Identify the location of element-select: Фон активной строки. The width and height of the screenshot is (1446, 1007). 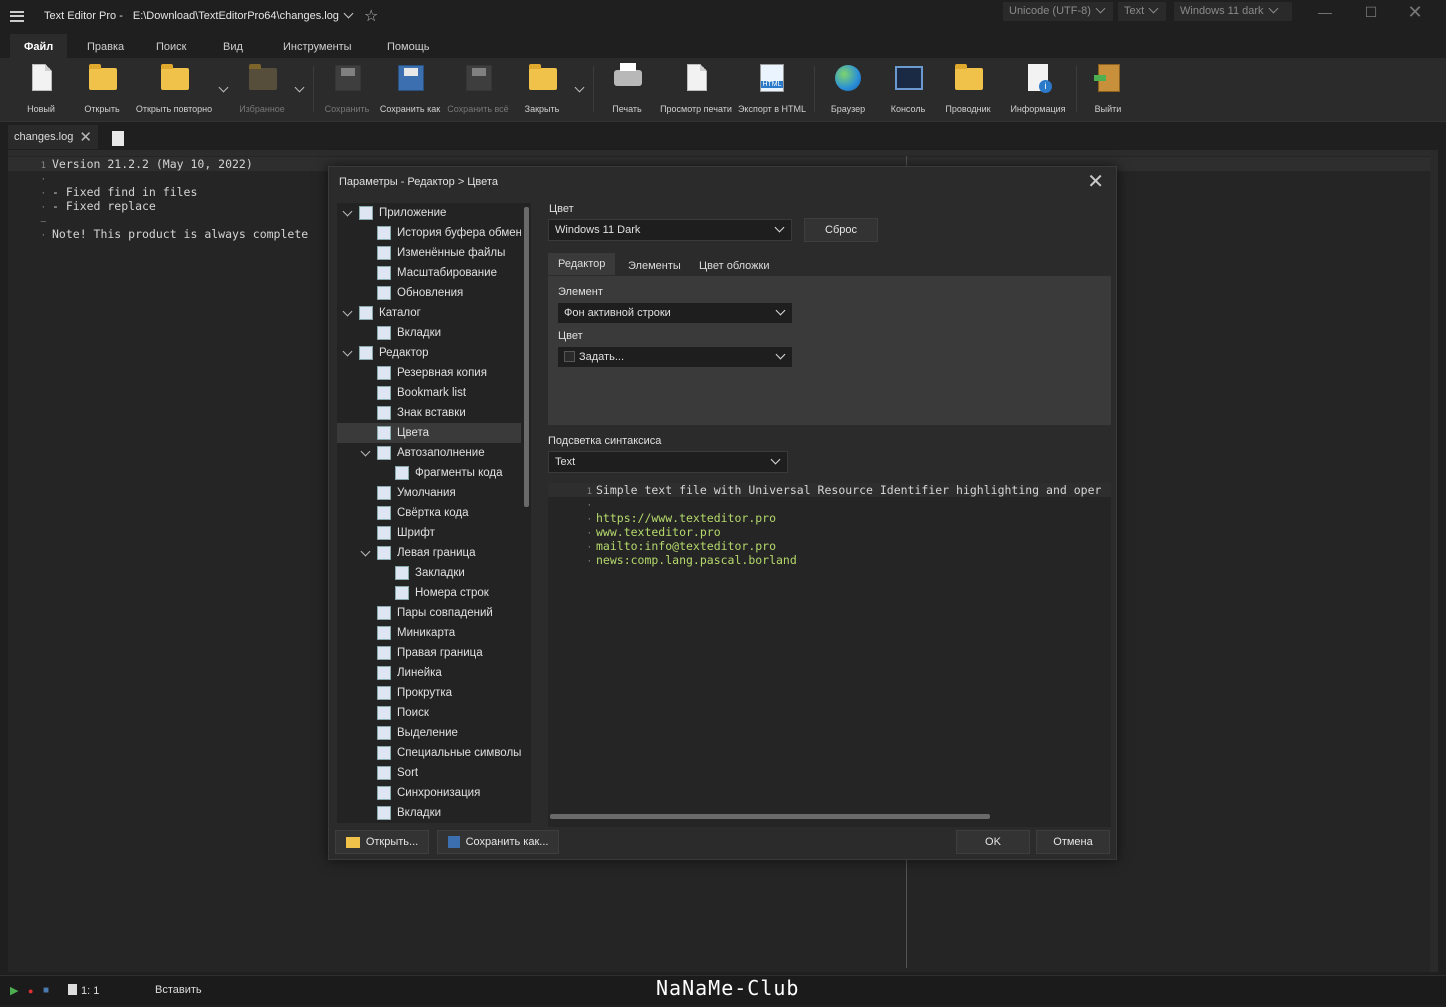
(675, 313).